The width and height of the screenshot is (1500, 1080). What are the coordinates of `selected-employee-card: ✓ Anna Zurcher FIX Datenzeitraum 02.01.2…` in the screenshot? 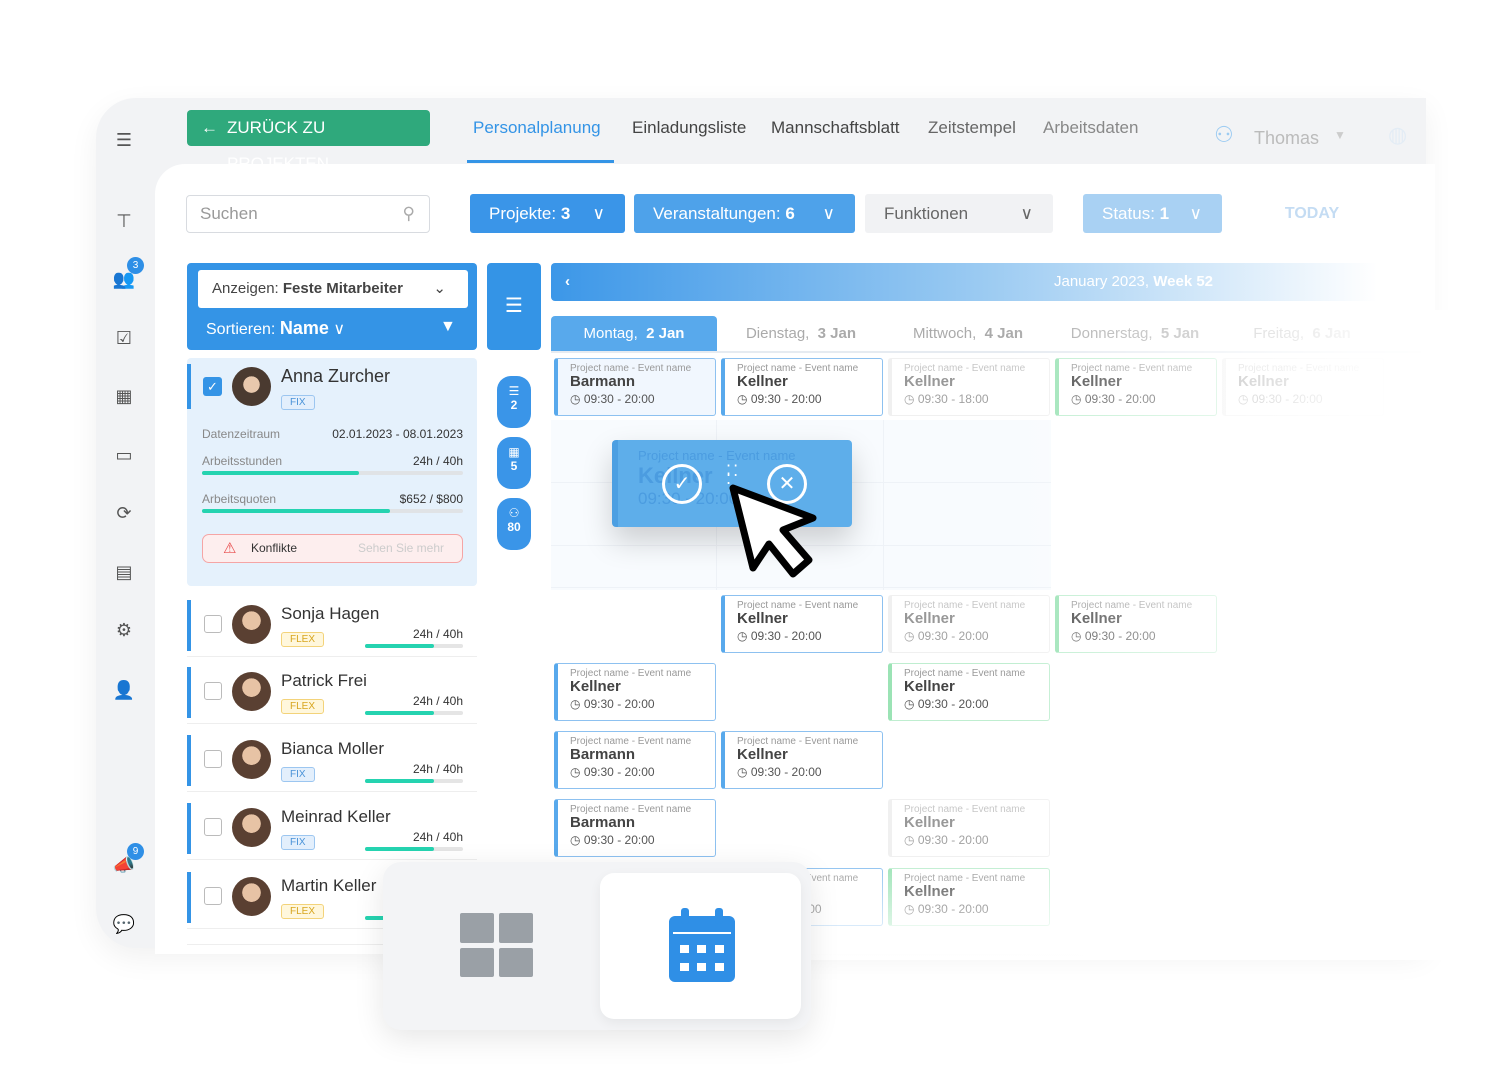 It's located at (332, 472).